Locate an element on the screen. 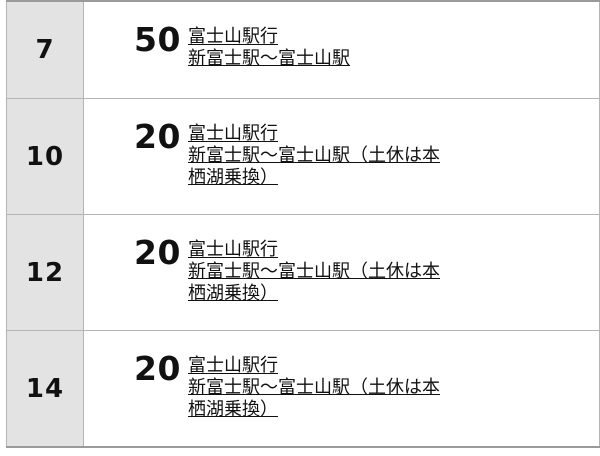  hour-label: 7 is located at coordinates (45, 50).